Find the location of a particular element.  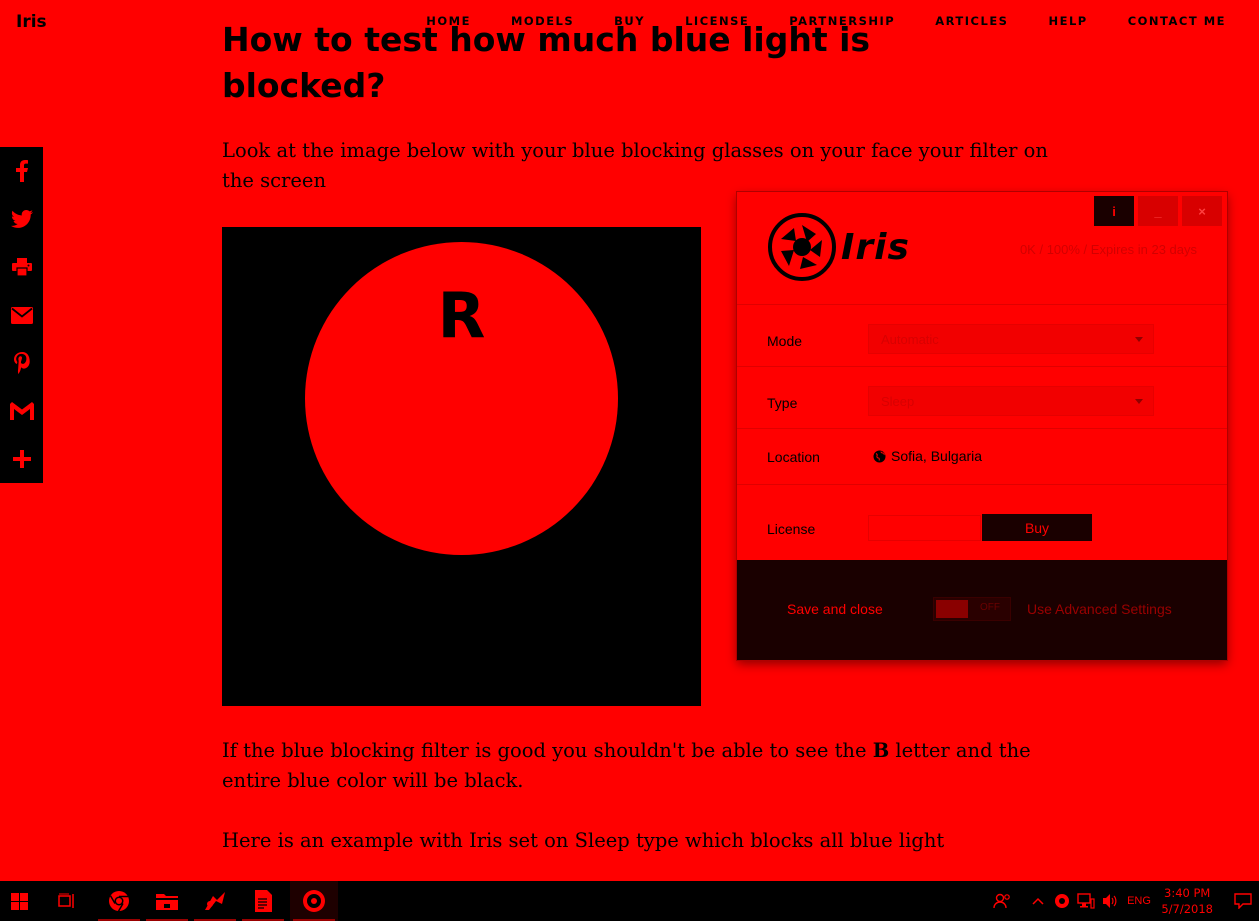

minimize-button: _ is located at coordinates (1158, 211).